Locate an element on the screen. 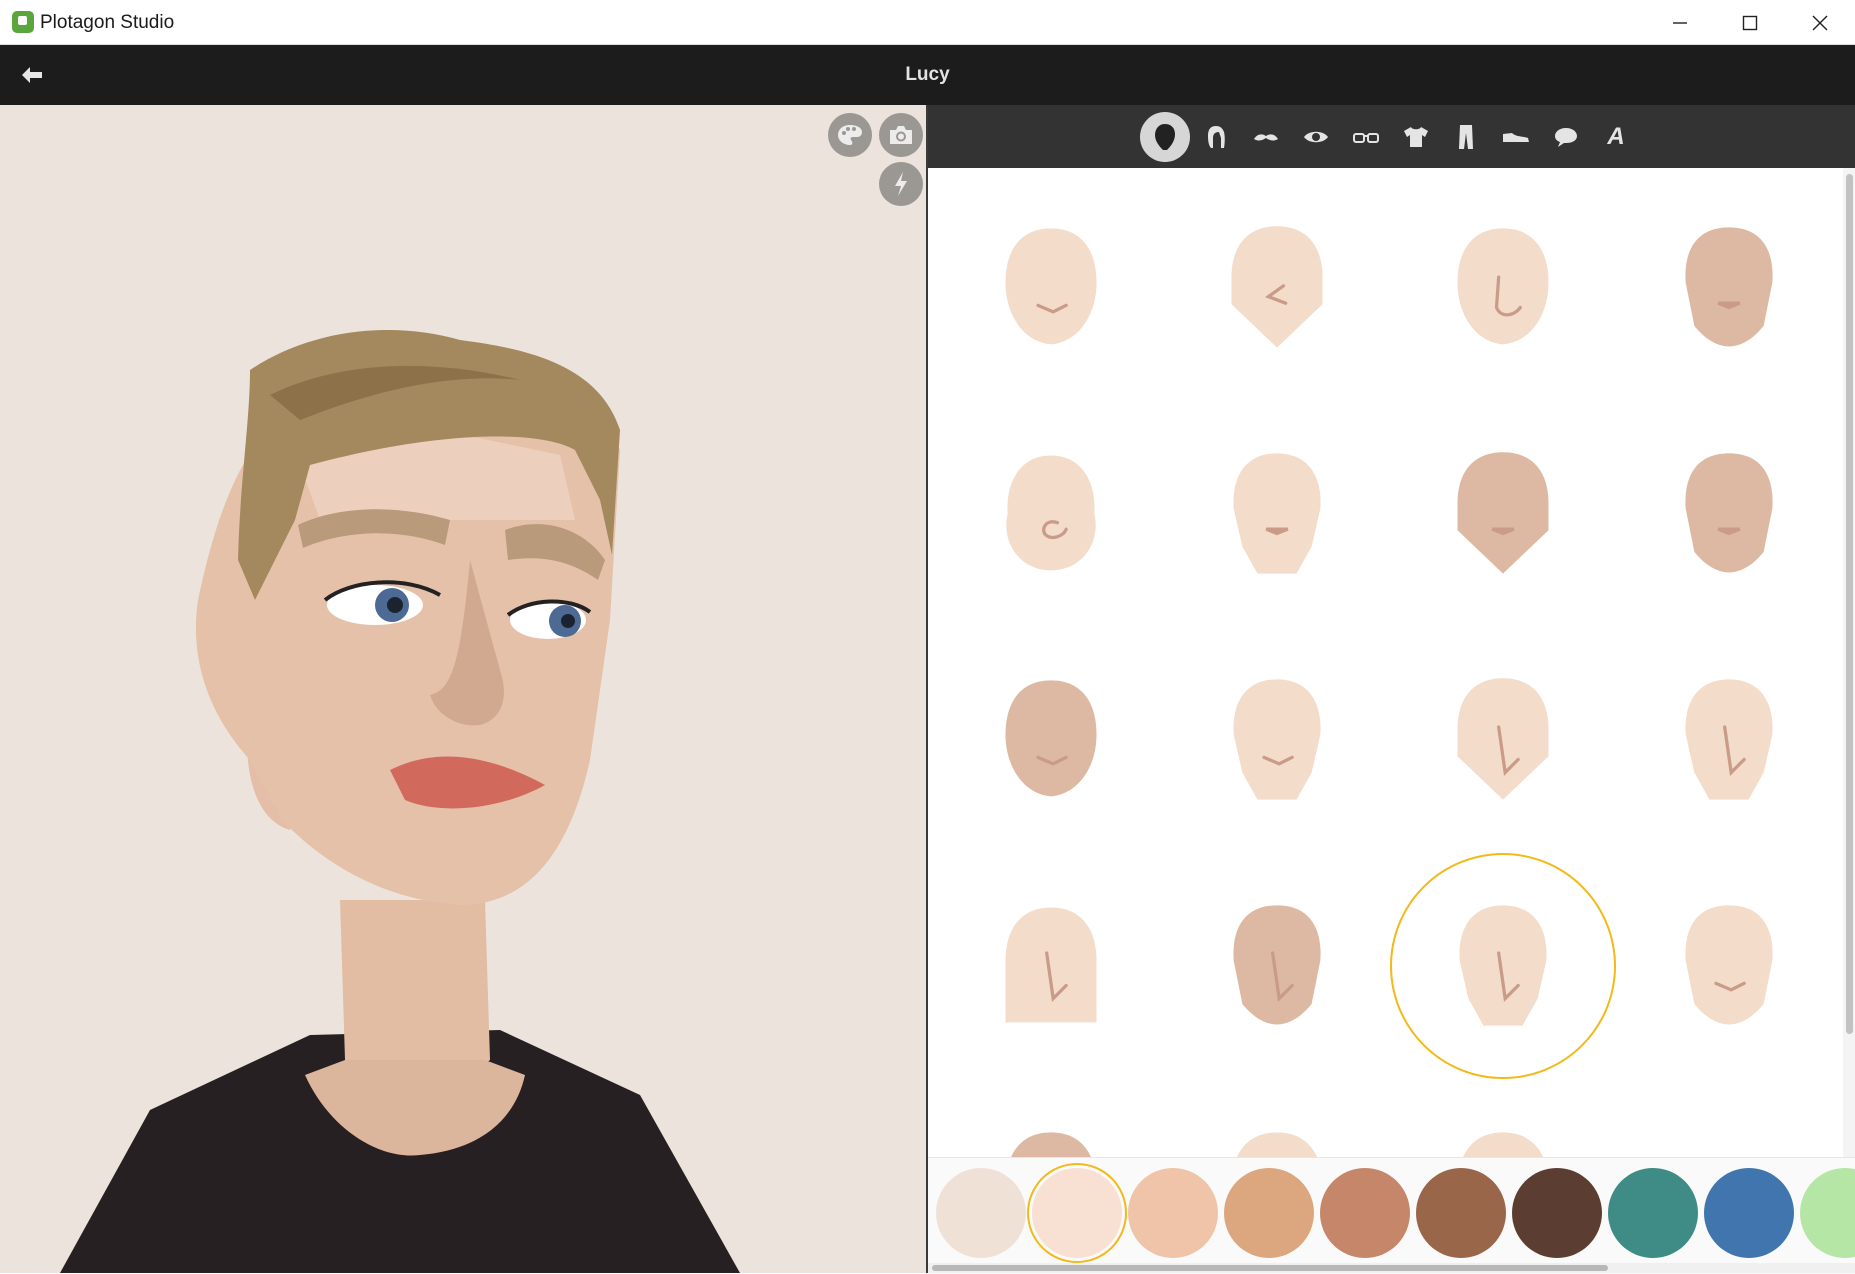 This screenshot has width=1855, height=1274. close-button is located at coordinates (1820, 22).